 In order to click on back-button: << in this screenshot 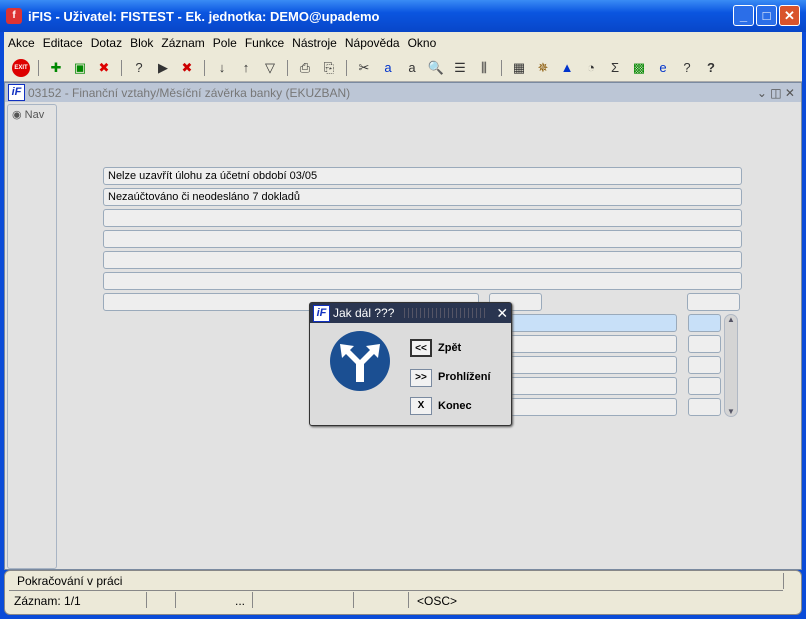, I will do `click(421, 348)`.